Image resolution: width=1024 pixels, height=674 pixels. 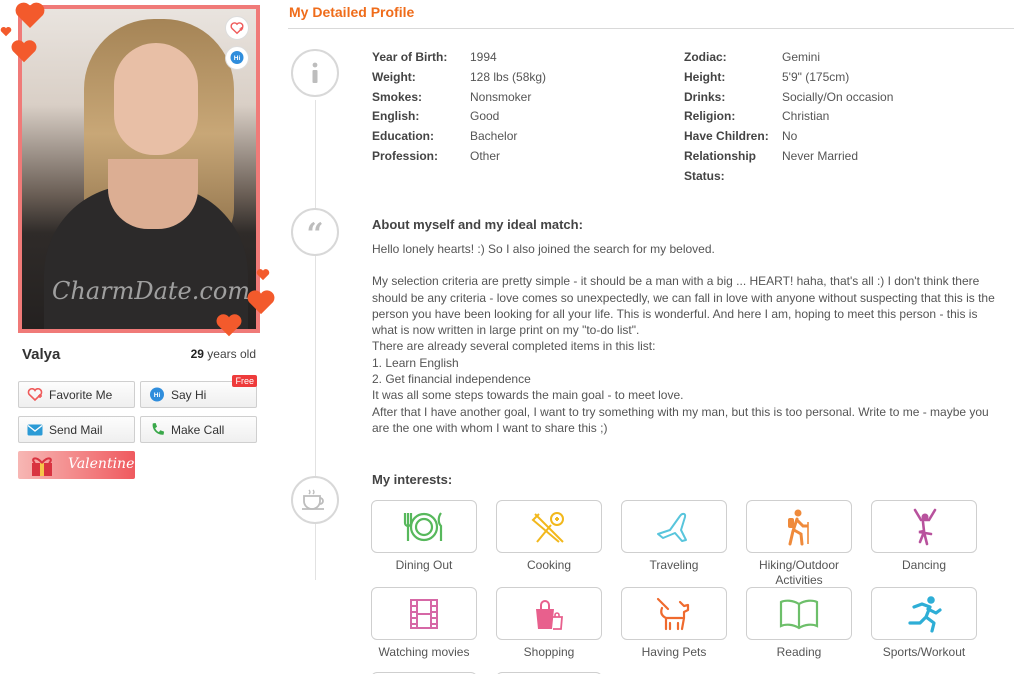 I want to click on shopping-bag-icon, so click(x=549, y=614).